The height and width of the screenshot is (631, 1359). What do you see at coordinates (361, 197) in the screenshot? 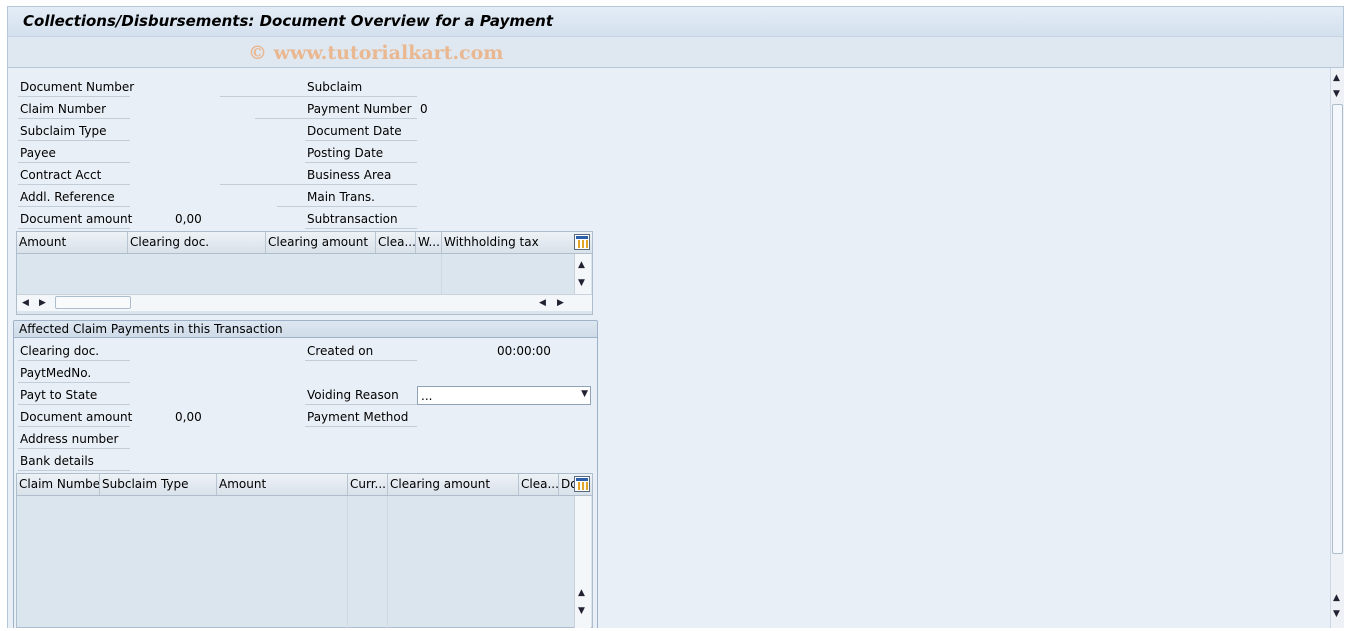
I see `main-trans-label: Main Trans.` at bounding box center [361, 197].